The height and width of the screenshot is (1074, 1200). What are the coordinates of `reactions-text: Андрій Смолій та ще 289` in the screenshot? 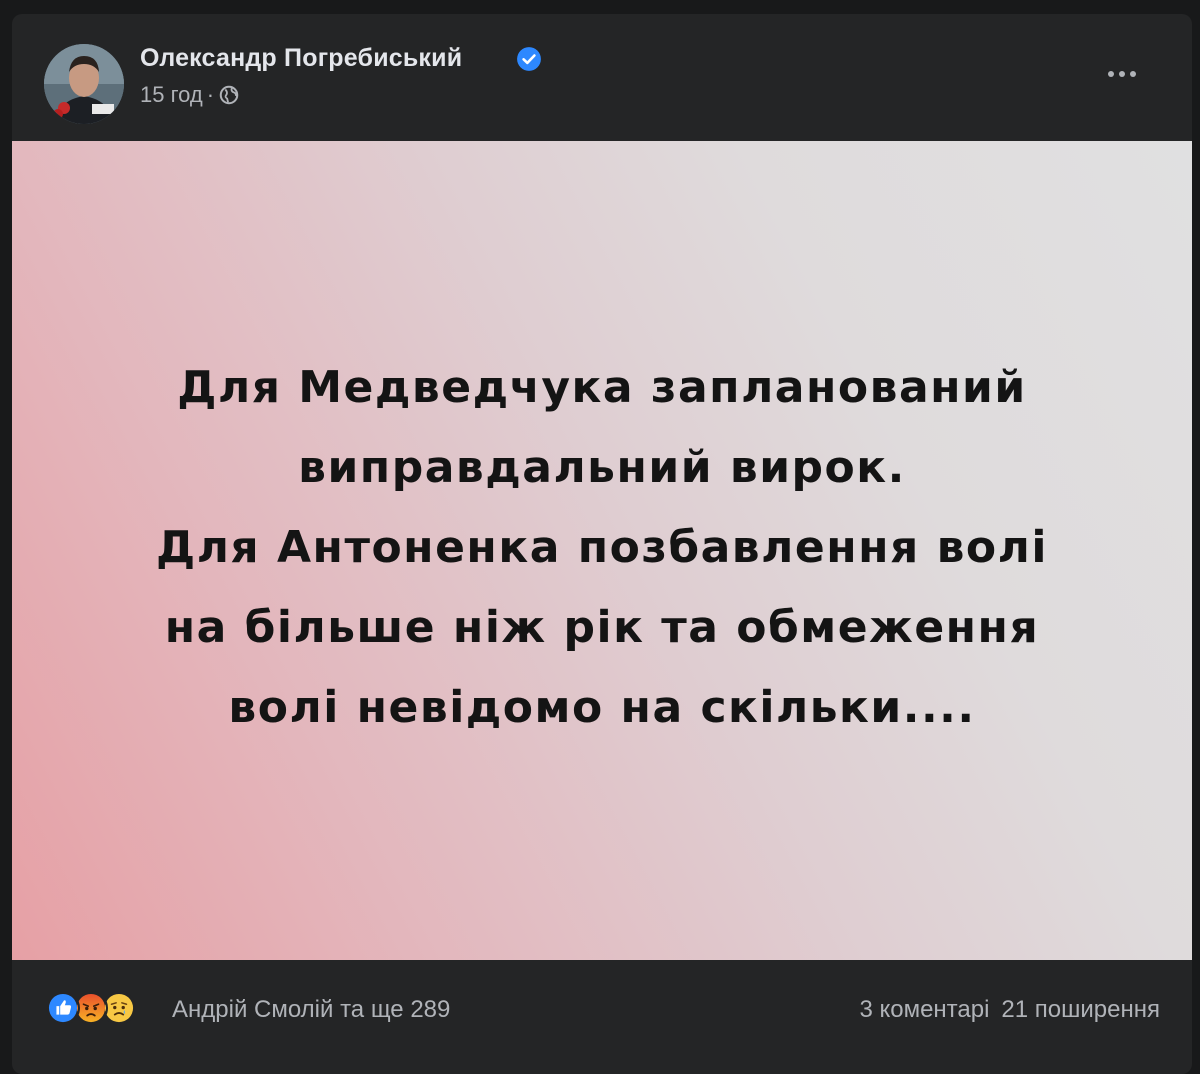 It's located at (311, 1010).